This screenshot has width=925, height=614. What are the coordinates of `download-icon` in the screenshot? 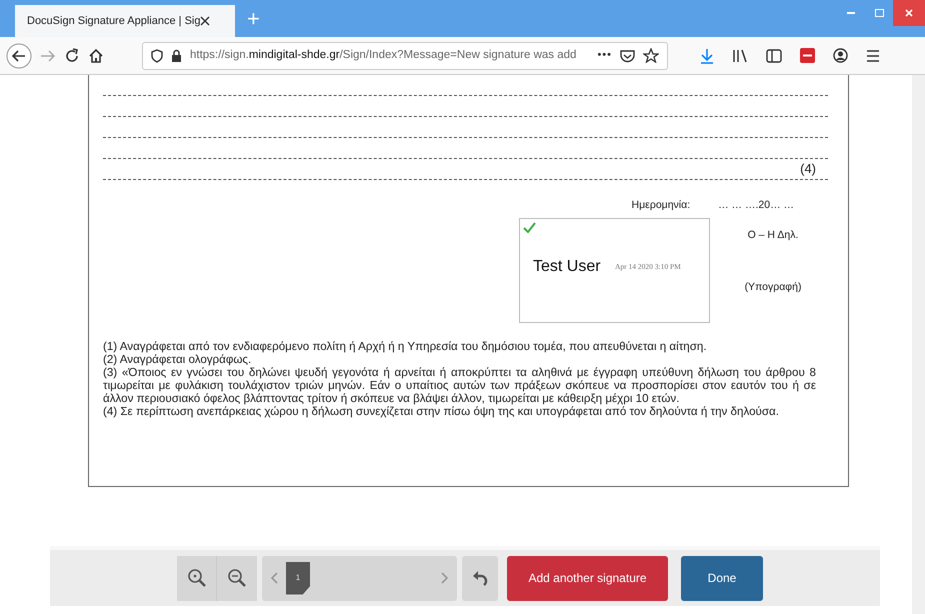 It's located at (707, 56).